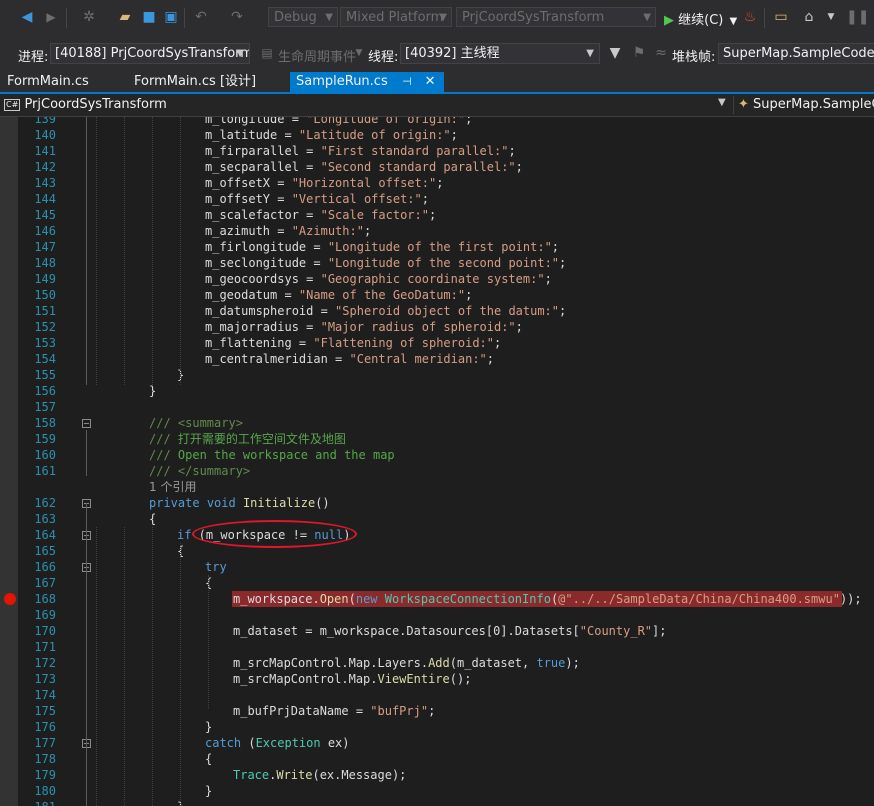  What do you see at coordinates (317, 55) in the screenshot?
I see `lifecycle-events-button: 生命周期事件` at bounding box center [317, 55].